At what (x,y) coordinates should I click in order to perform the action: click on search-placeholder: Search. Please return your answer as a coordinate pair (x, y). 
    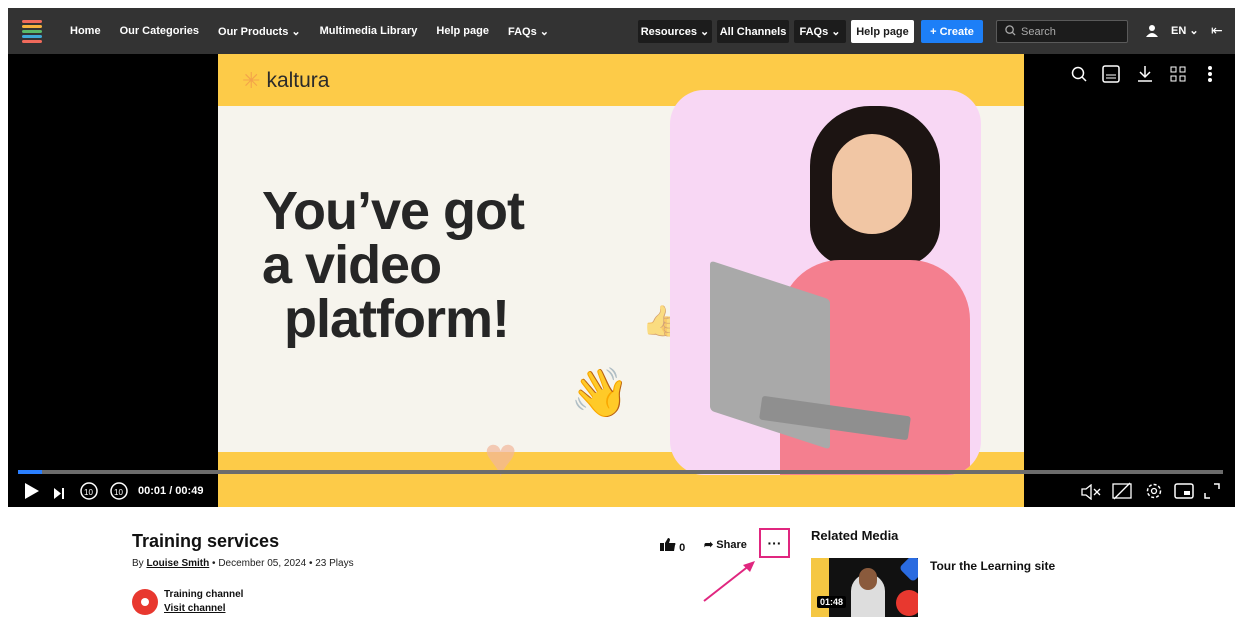
    Looking at the image, I should click on (1038, 31).